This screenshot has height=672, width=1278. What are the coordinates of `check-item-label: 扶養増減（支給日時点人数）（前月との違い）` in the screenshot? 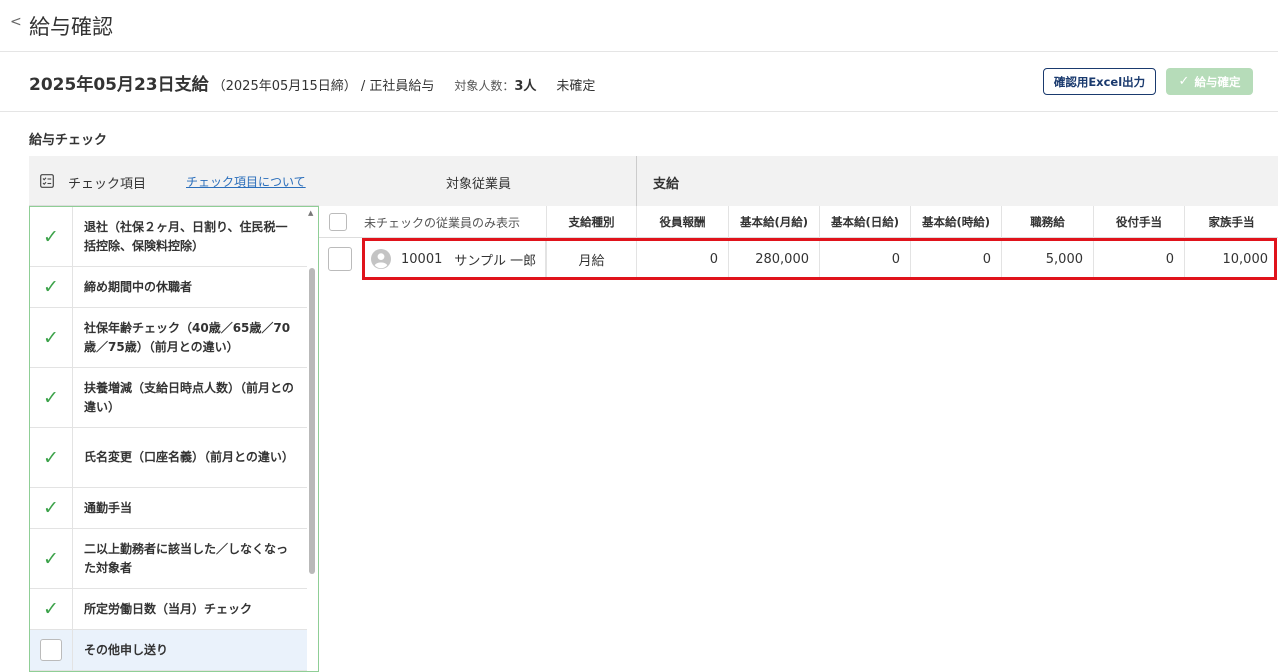 It's located at (189, 397).